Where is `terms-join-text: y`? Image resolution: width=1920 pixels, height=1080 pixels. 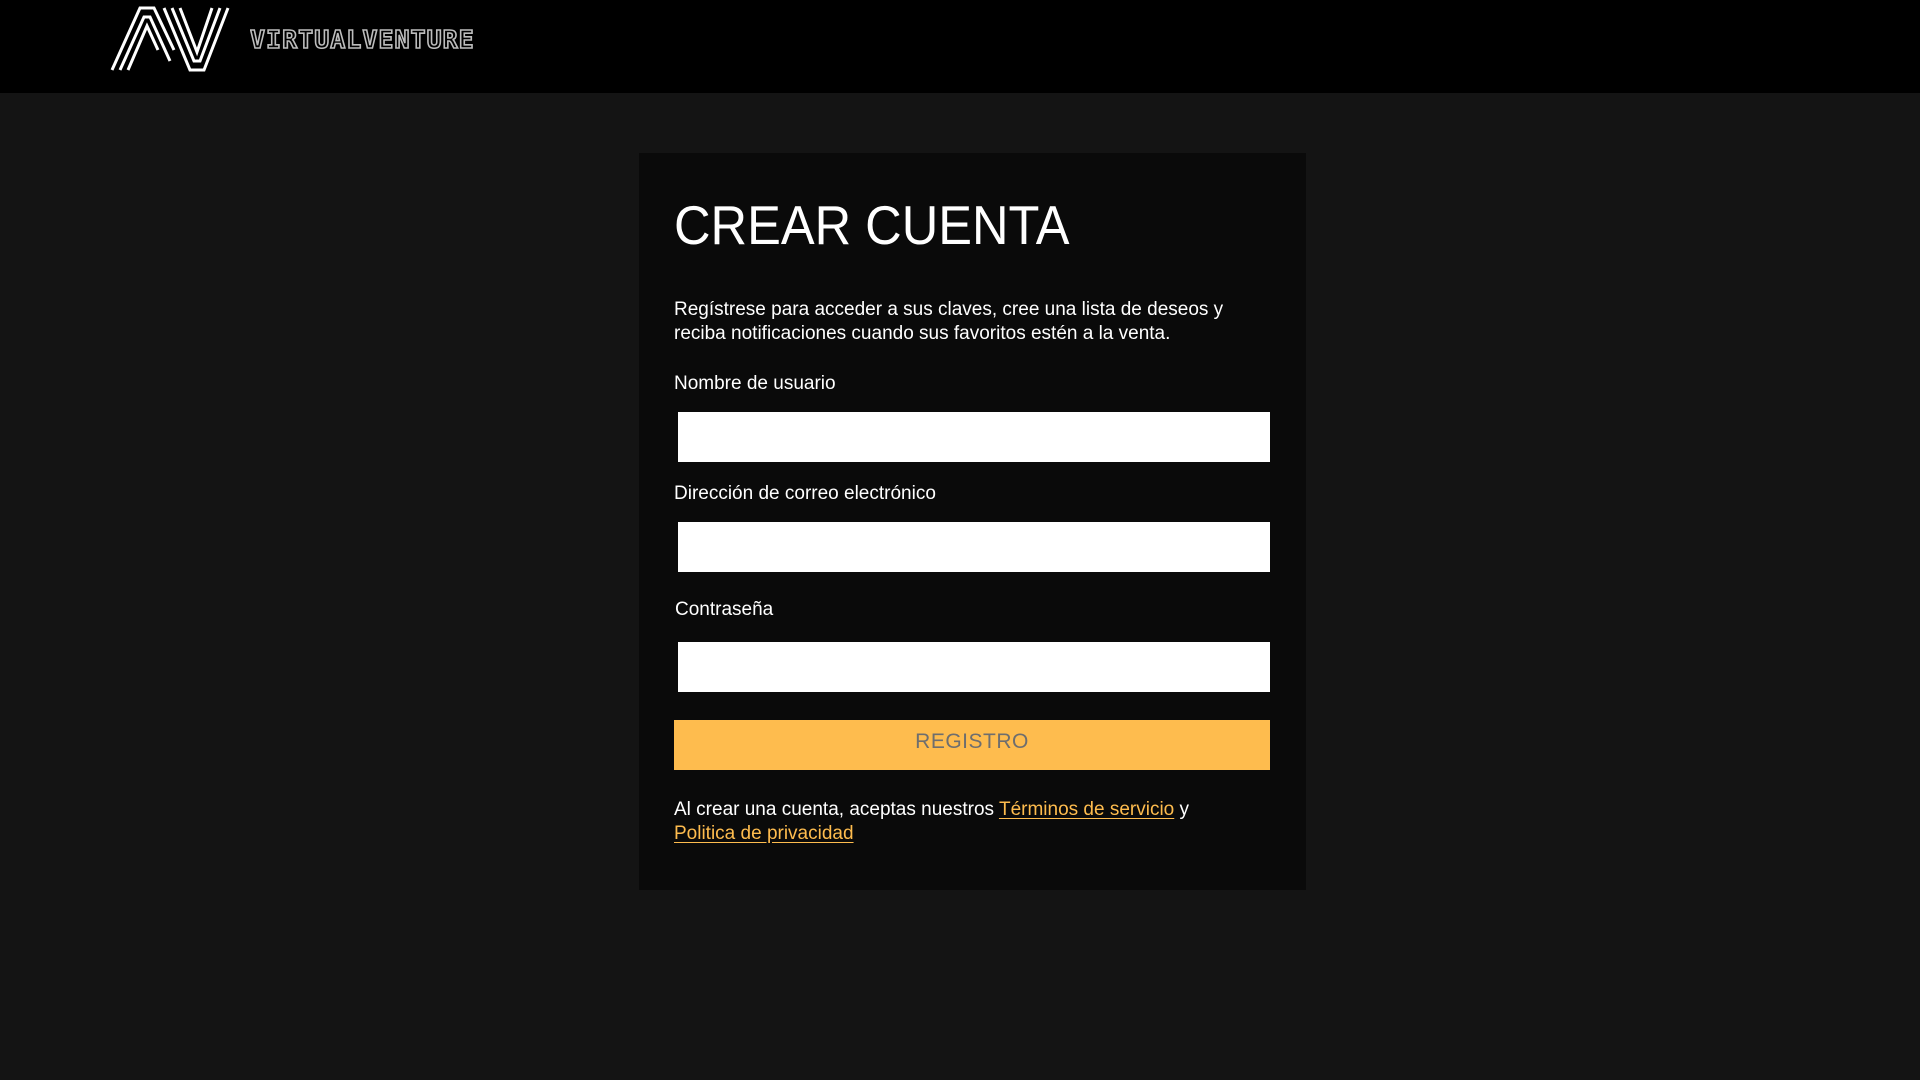
terms-join-text: y is located at coordinates (1182, 809).